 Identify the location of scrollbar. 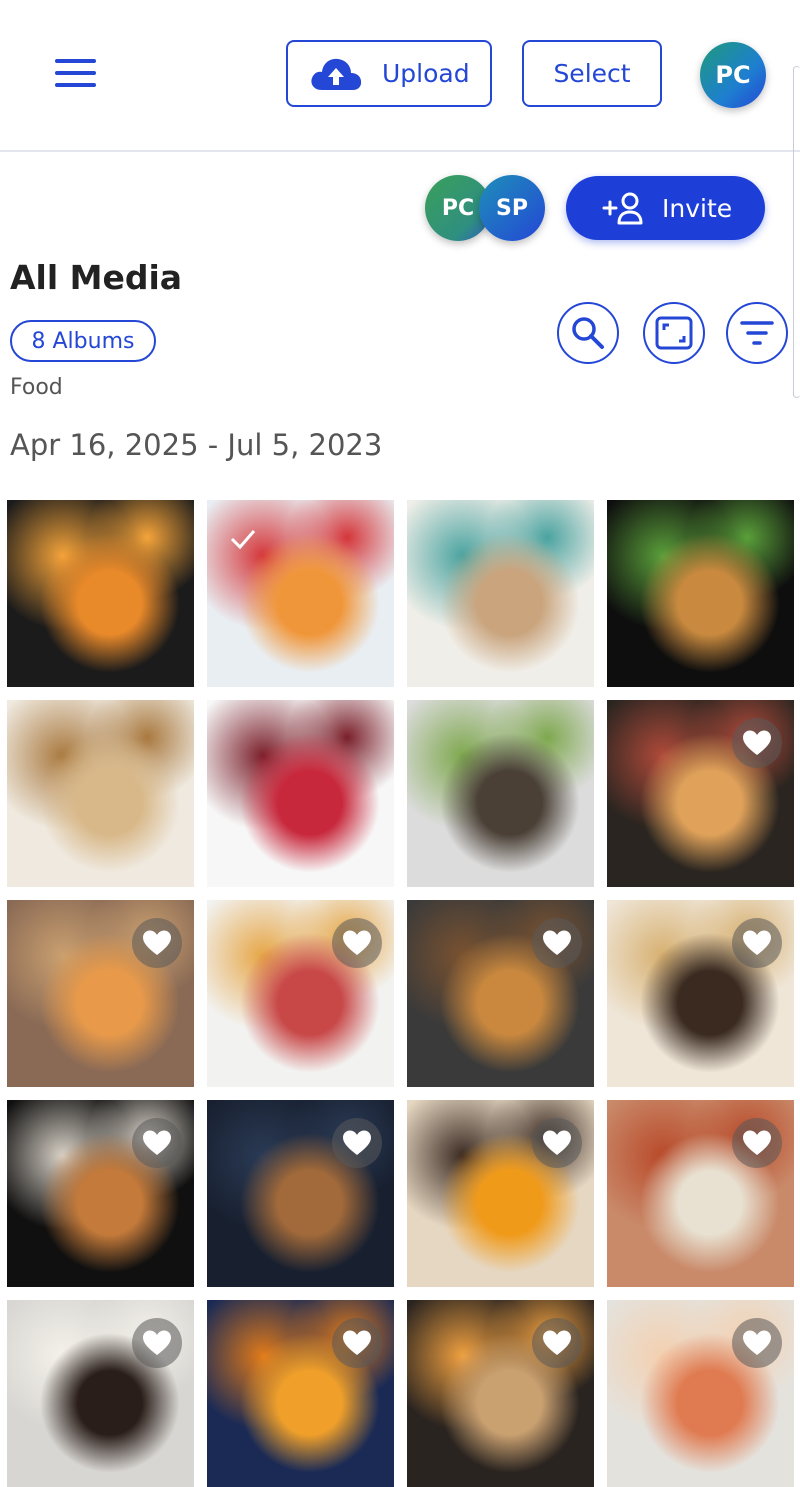
(796, 232).